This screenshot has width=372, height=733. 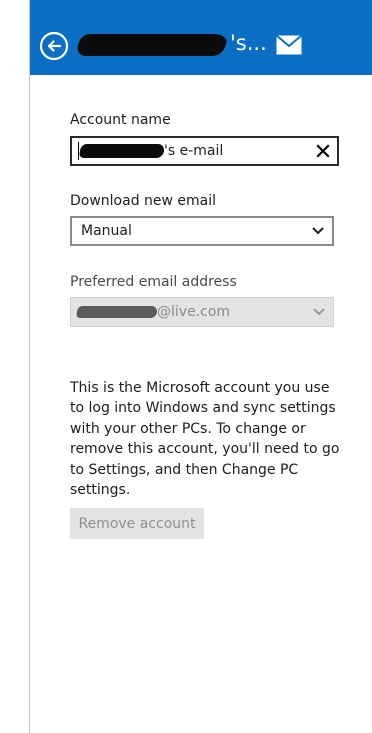 I want to click on preferred-email-select: @live.com, so click(x=202, y=312).